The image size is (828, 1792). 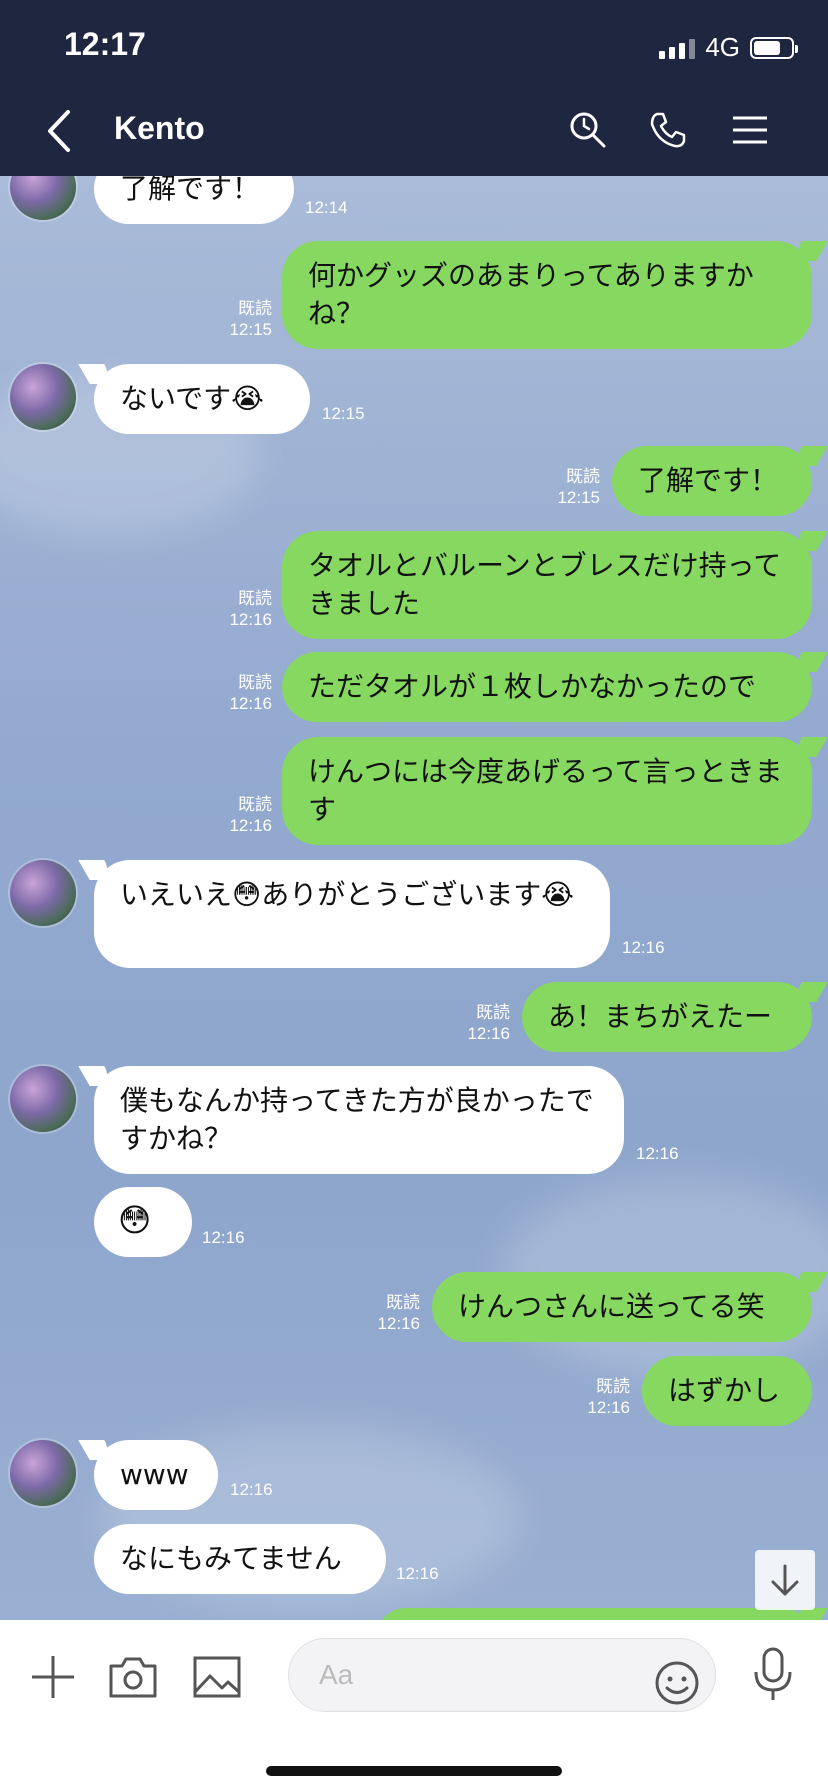 I want to click on scroll-to-bottom-button, so click(x=785, y=1580).